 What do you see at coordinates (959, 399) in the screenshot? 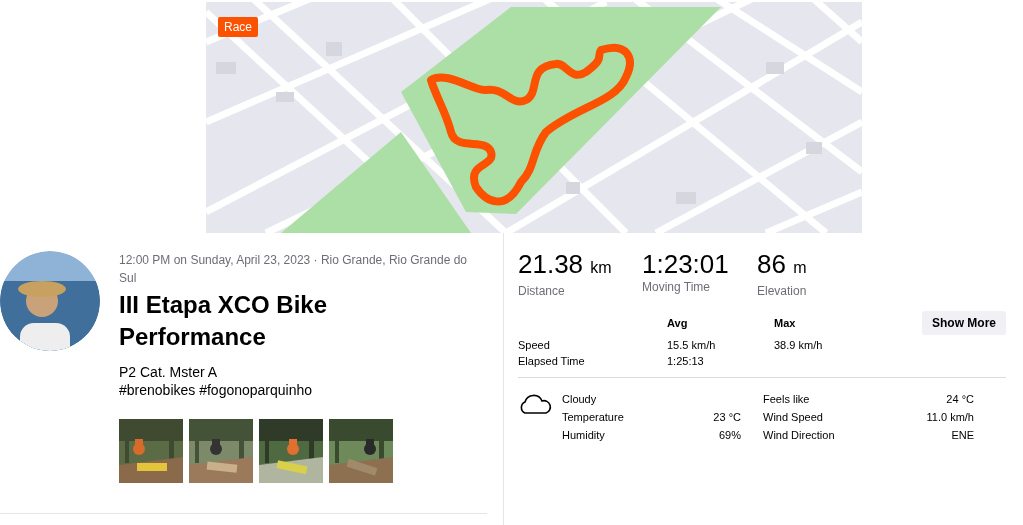
I see `weather-value: 24 °C` at bounding box center [959, 399].